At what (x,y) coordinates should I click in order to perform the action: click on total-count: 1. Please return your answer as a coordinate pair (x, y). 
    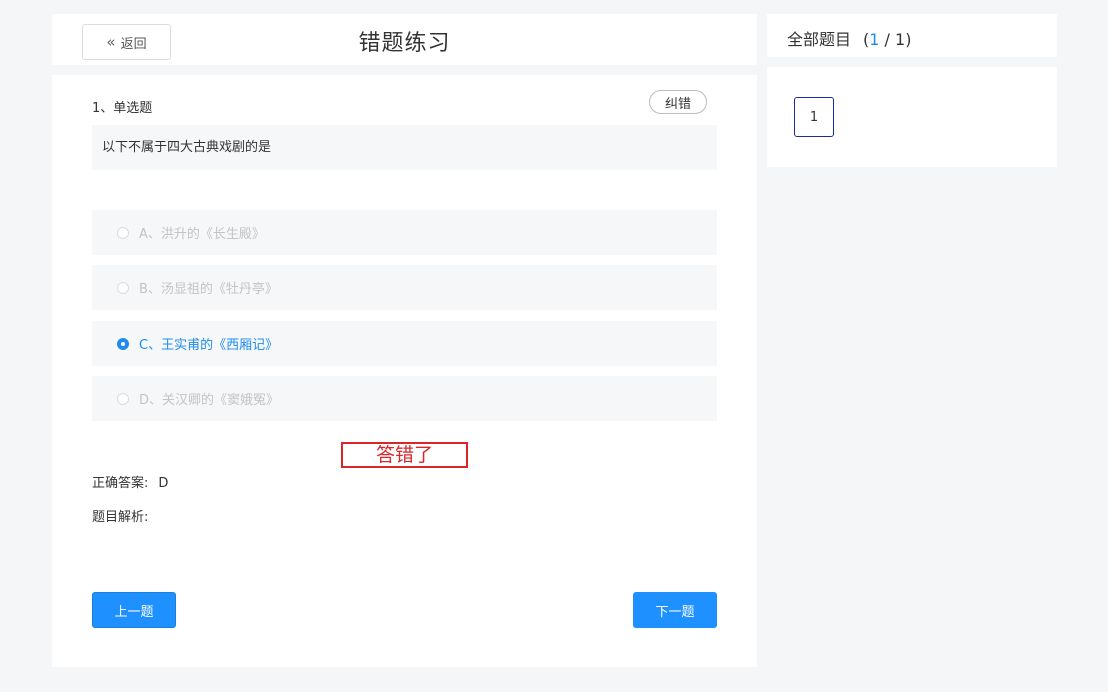
    Looking at the image, I should click on (900, 39).